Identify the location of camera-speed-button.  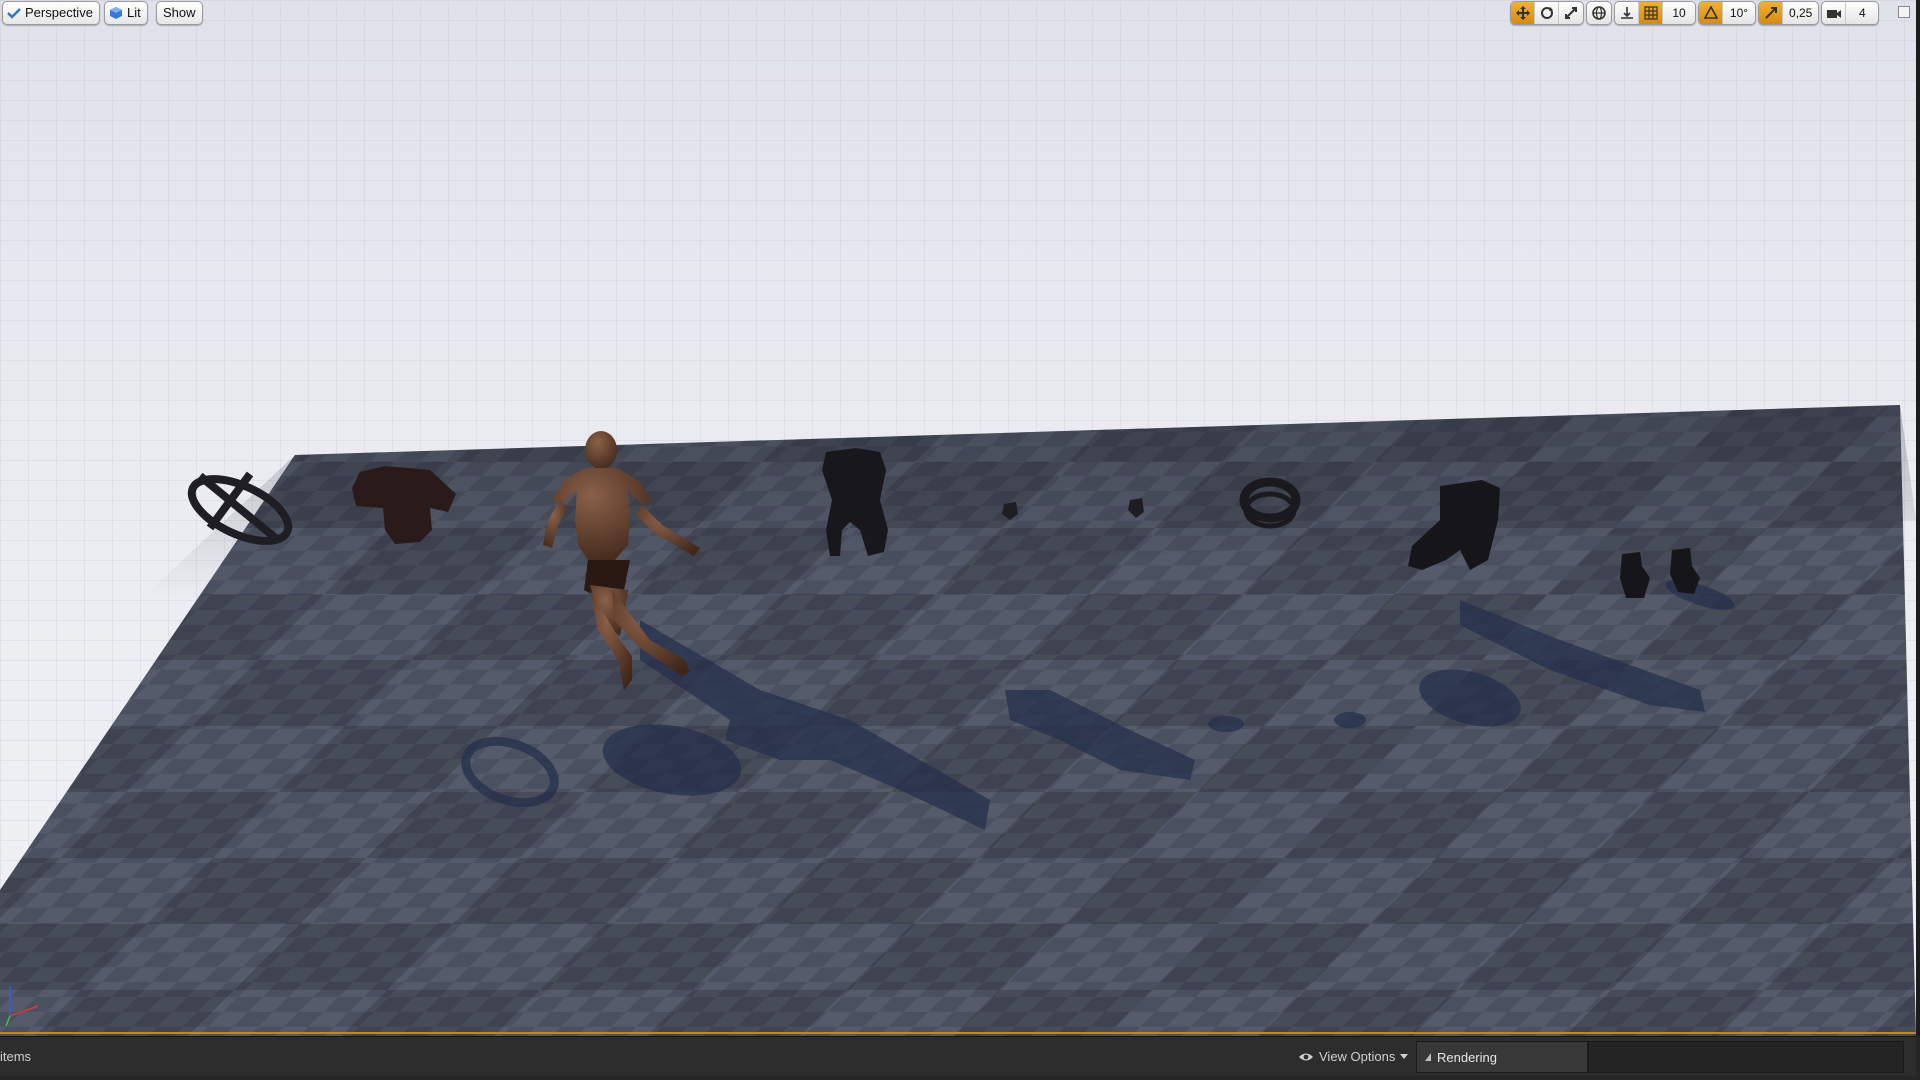
(1834, 13).